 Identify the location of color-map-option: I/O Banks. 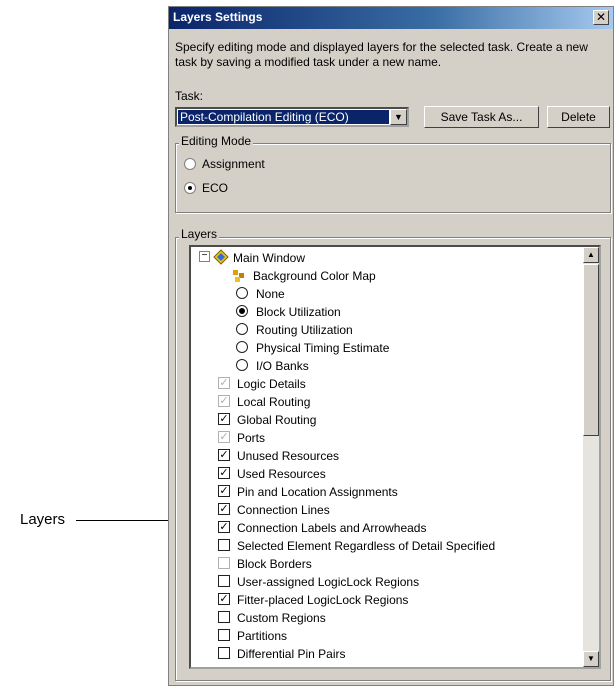
(386, 366).